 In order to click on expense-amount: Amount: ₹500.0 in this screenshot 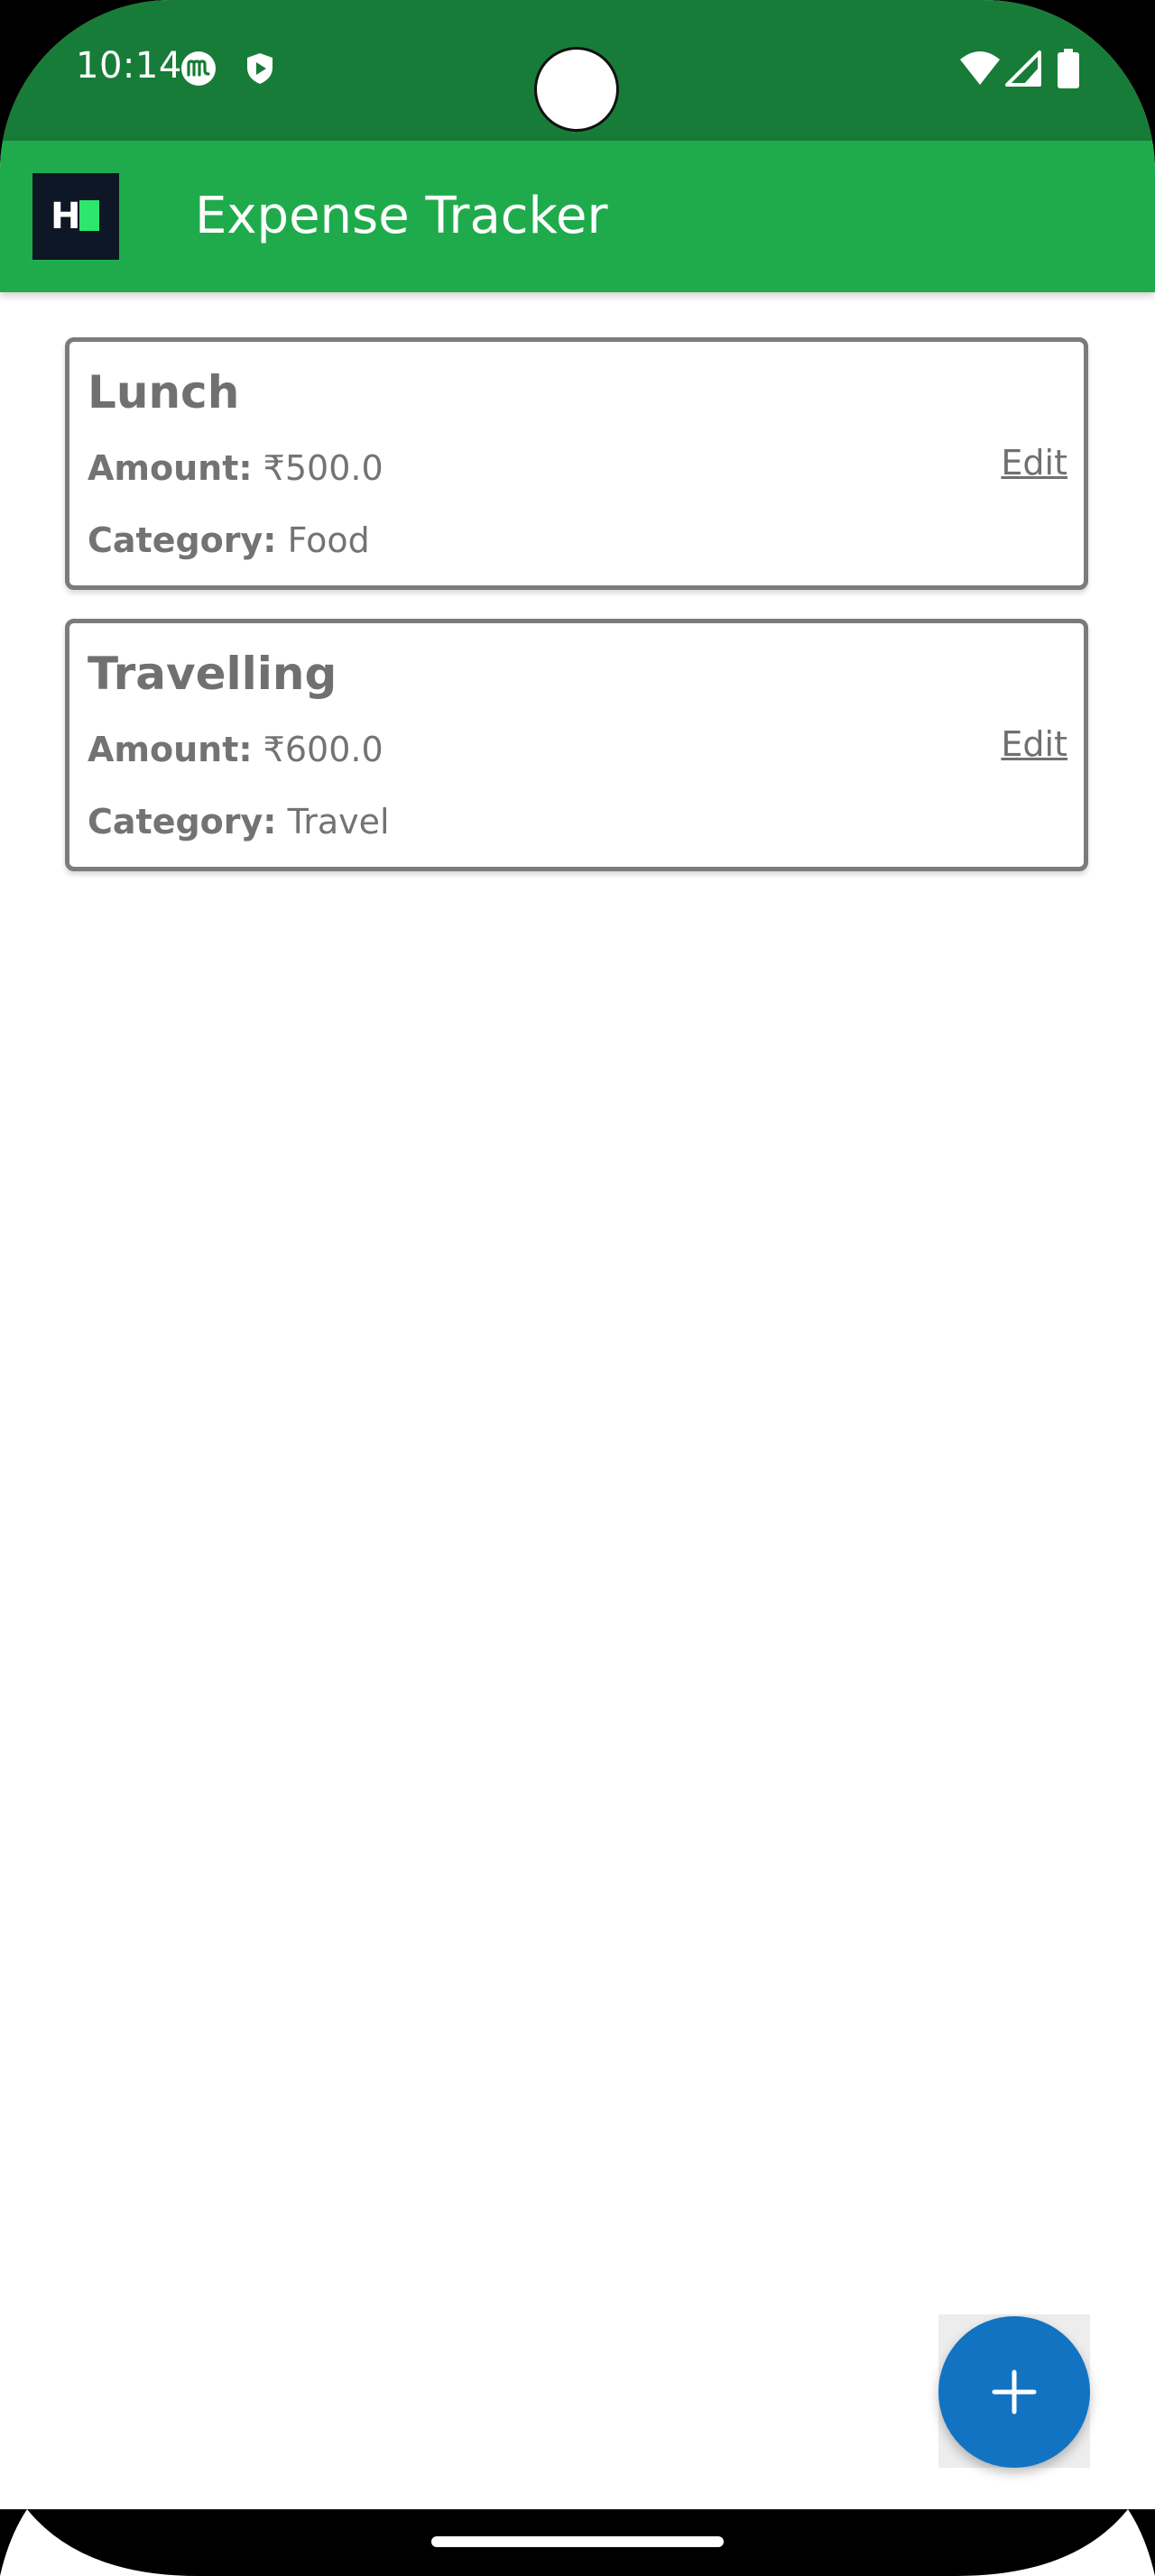, I will do `click(235, 468)`.